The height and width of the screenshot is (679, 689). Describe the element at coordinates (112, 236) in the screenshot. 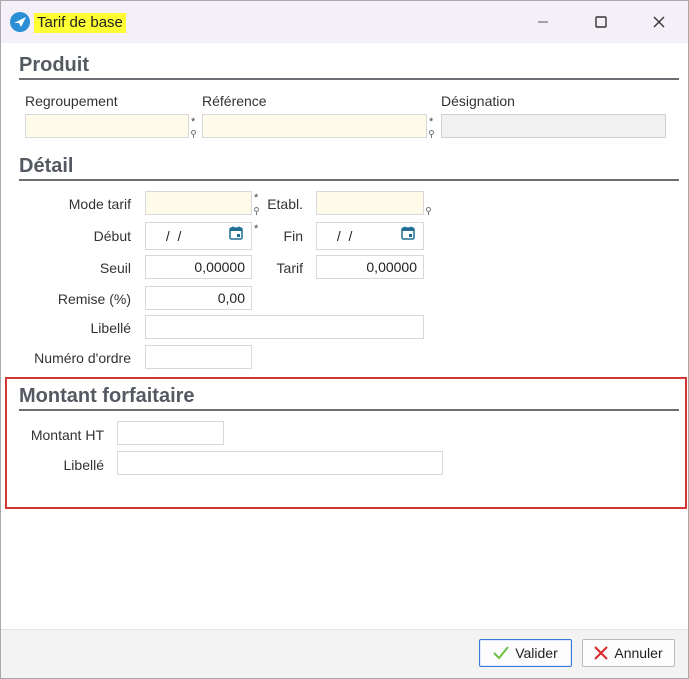

I see `debut-label: Début` at that location.